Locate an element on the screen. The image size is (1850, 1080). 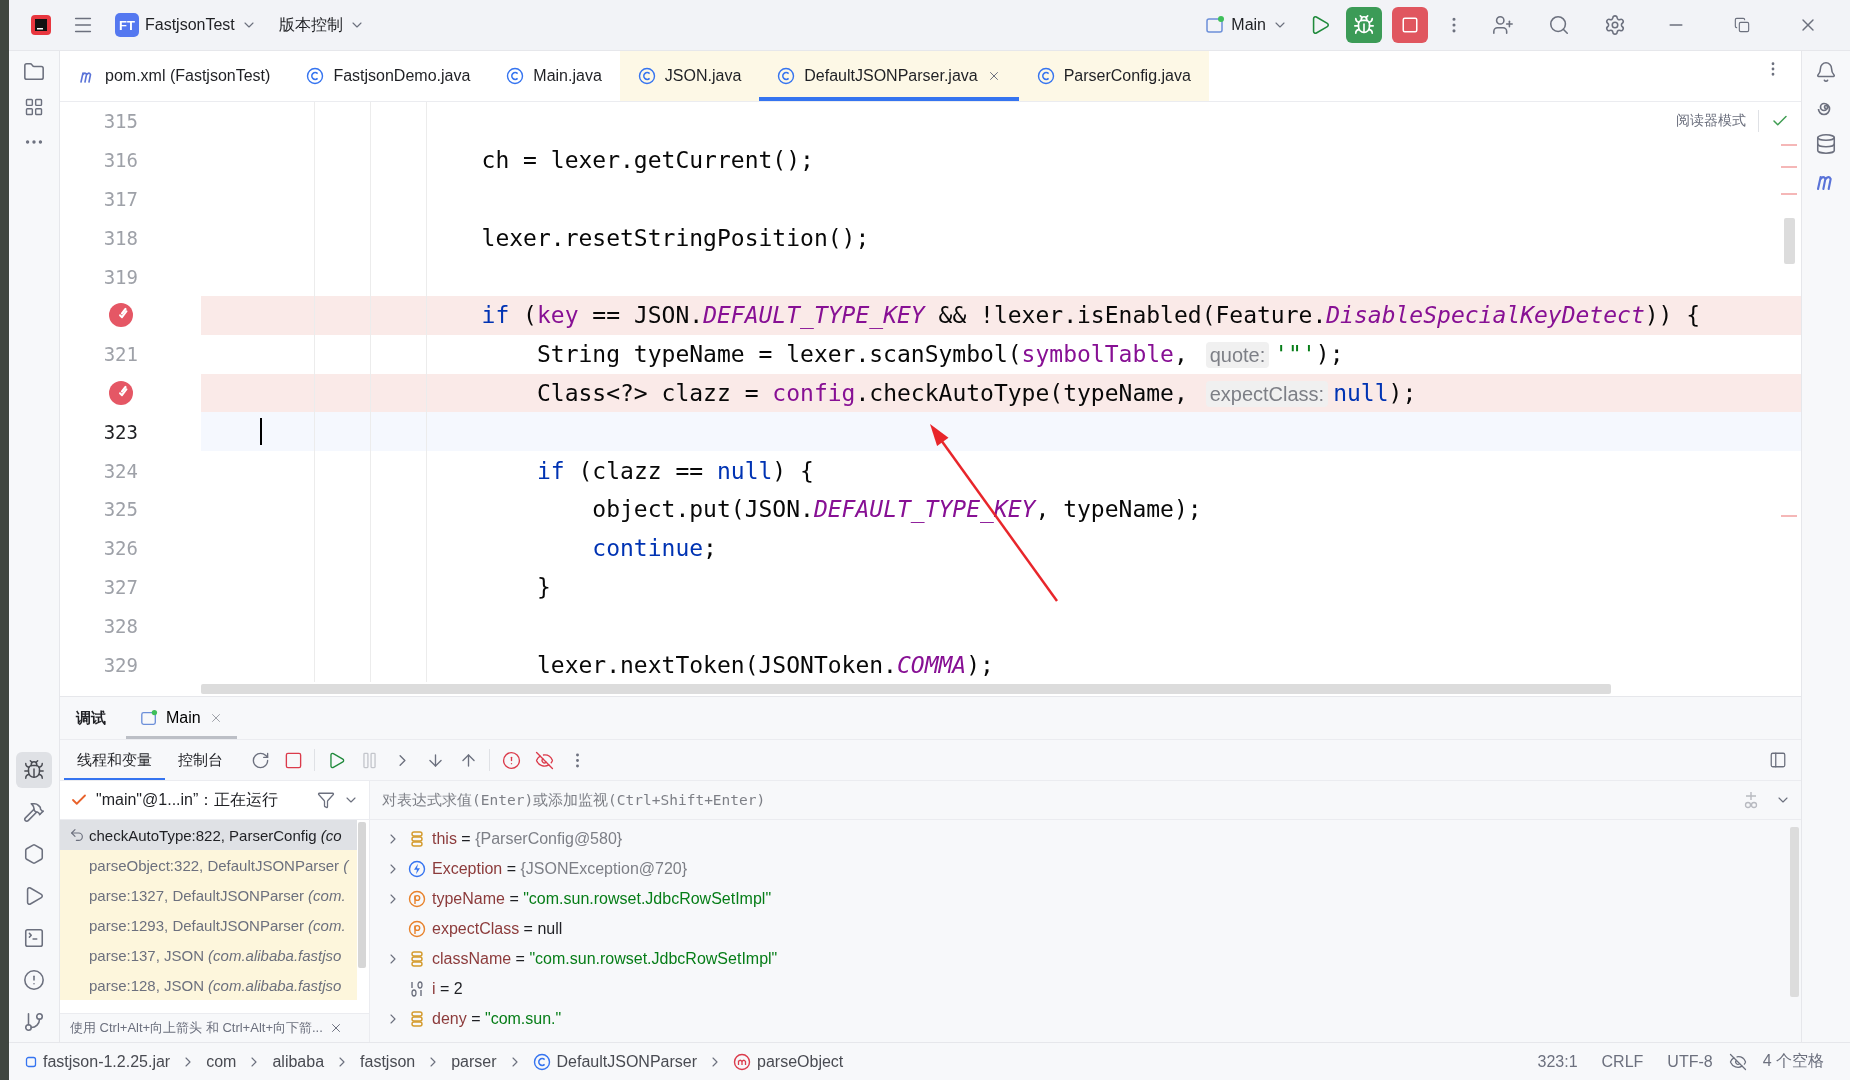
line-number: 325 is located at coordinates (120, 509).